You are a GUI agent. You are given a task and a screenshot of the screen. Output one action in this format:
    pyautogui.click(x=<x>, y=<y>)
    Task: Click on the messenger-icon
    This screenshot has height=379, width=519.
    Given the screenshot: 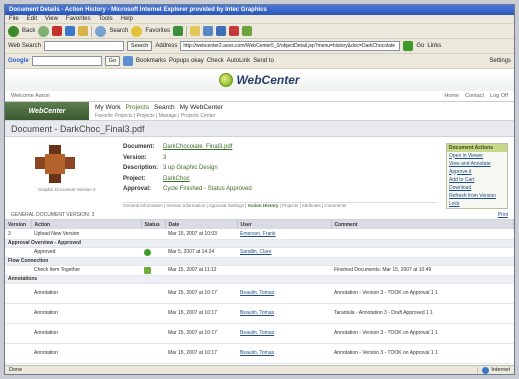 What is the action you would take?
    pyautogui.click(x=234, y=31)
    